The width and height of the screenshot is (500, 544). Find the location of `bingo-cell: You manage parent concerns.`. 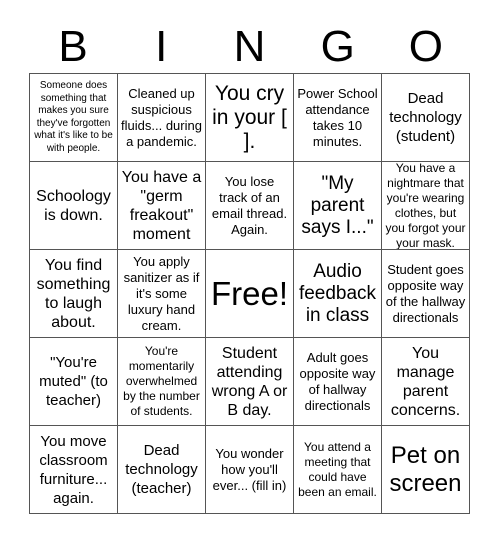

bingo-cell: You manage parent concerns. is located at coordinates (426, 382).